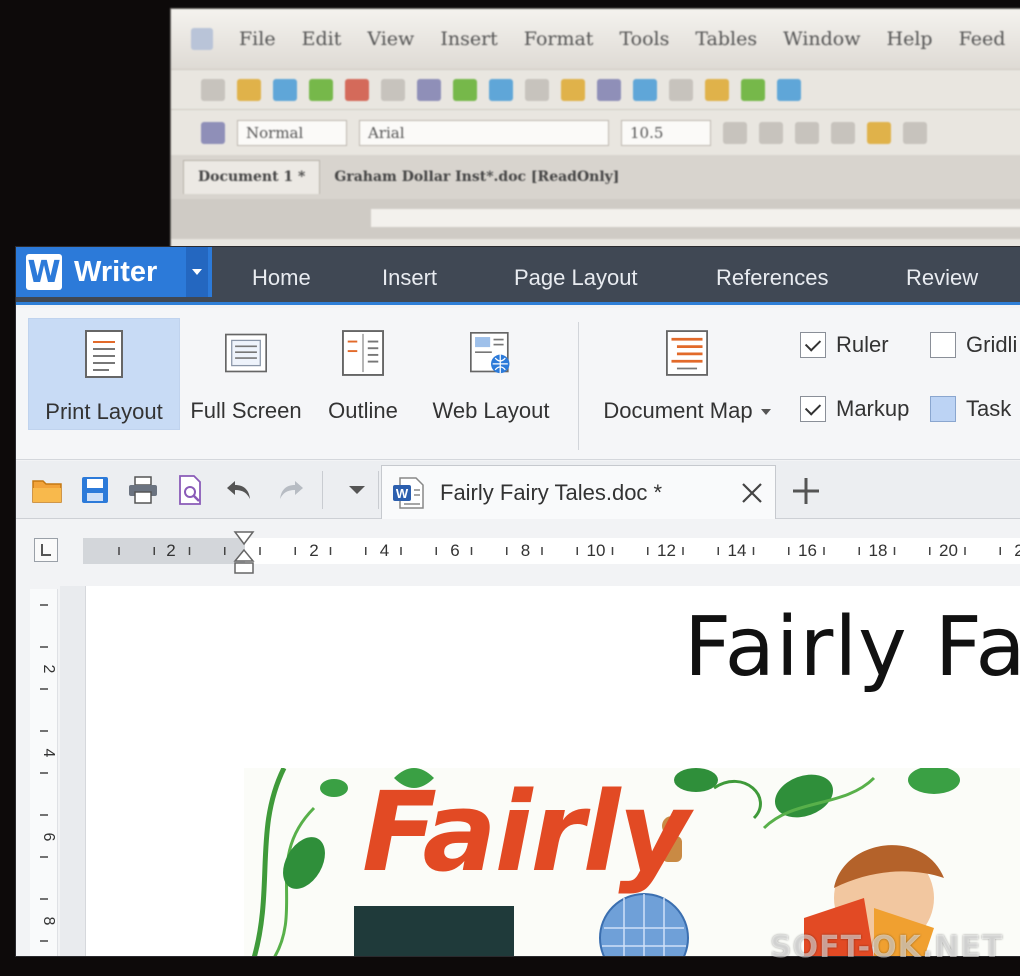 Image resolution: width=1020 pixels, height=976 pixels. Describe the element at coordinates (170, 550) in the screenshot. I see `ruler-label: 2` at that location.